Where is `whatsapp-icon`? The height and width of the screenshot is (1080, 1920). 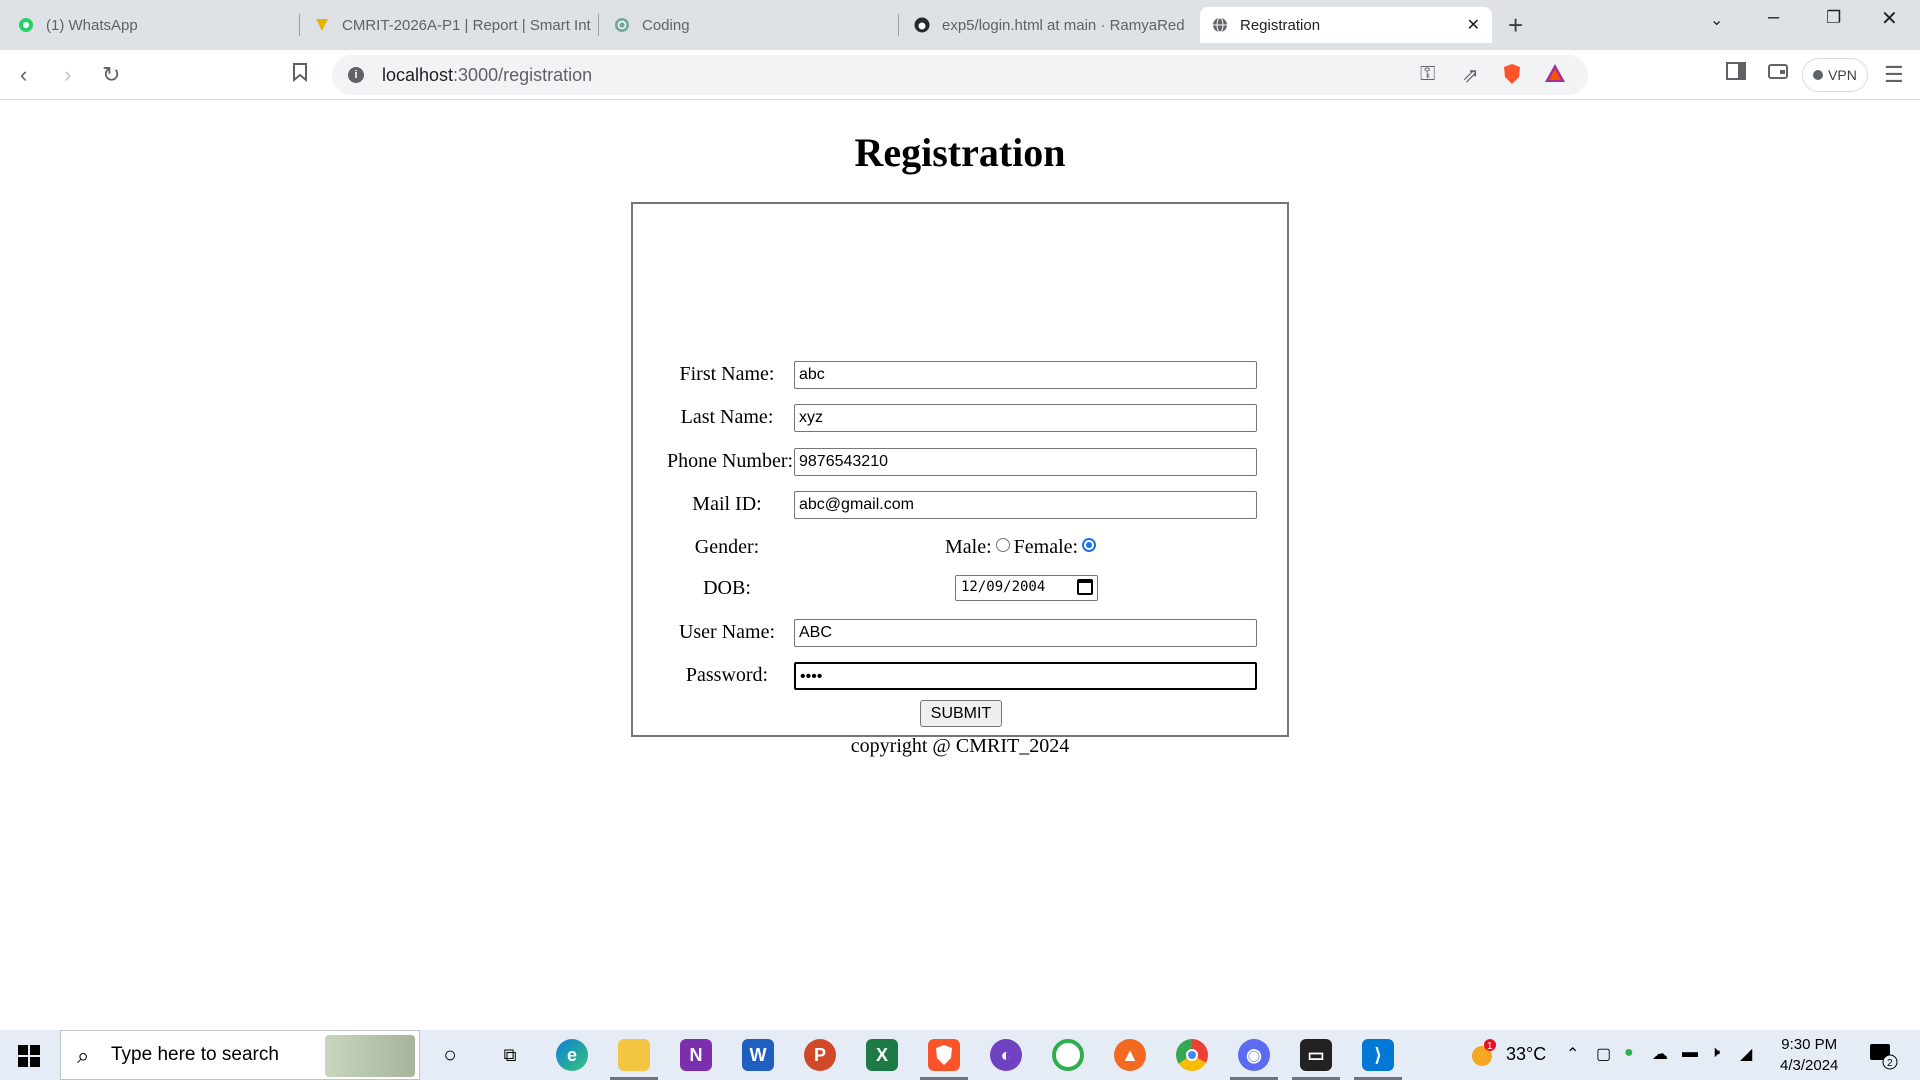
whatsapp-icon is located at coordinates (26, 25).